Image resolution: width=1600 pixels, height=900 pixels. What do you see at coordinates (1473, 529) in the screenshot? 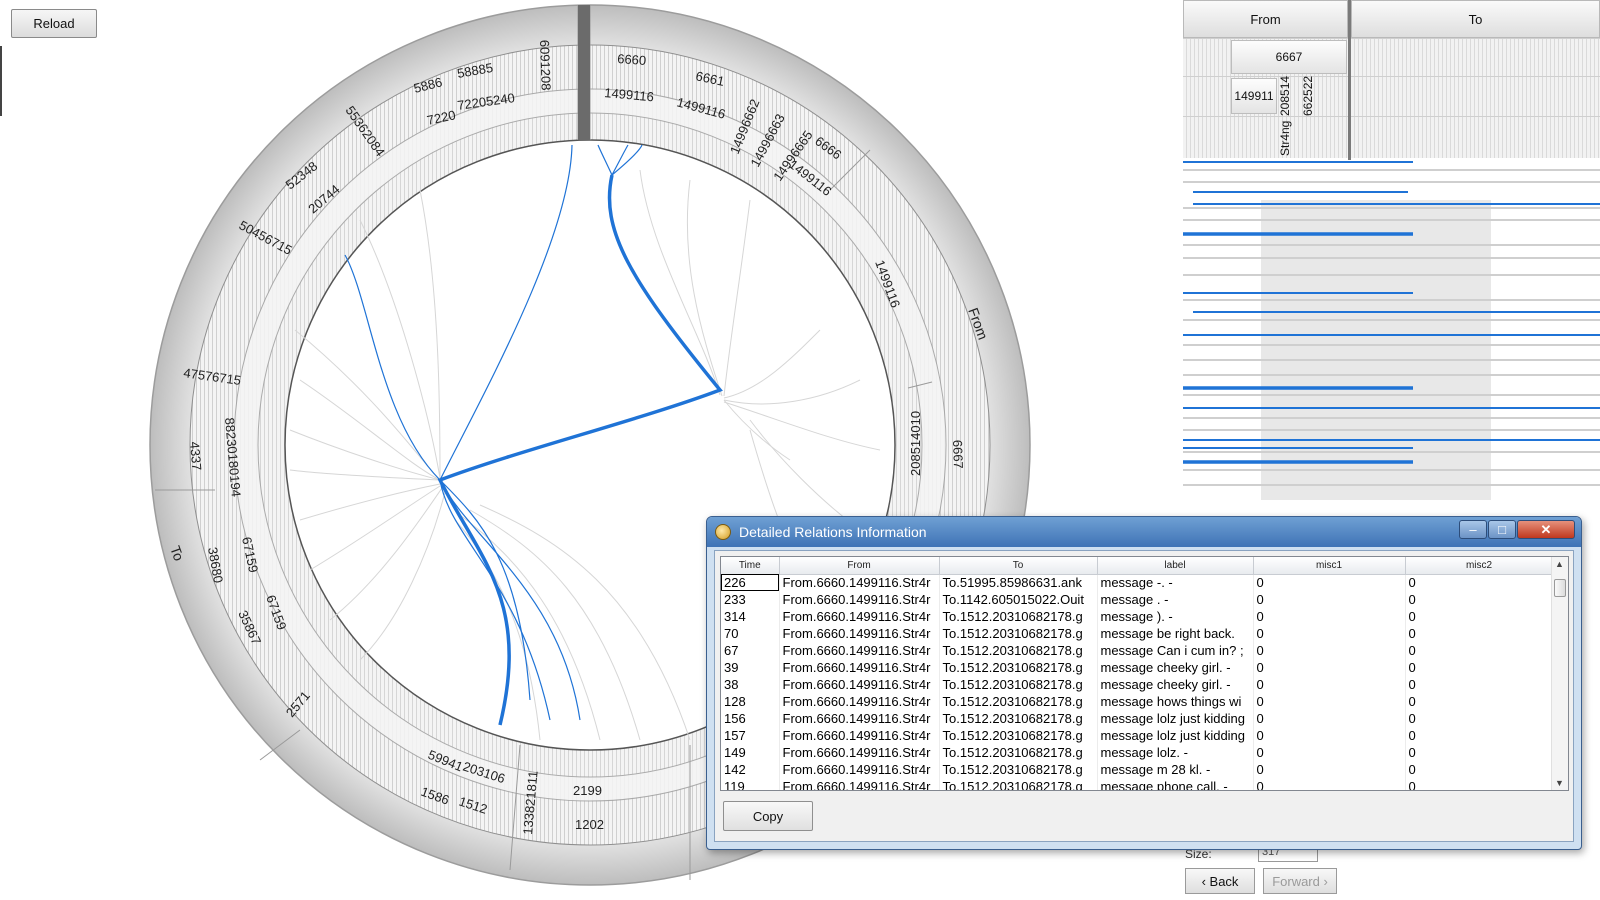
I see `minimize-icon: –` at bounding box center [1473, 529].